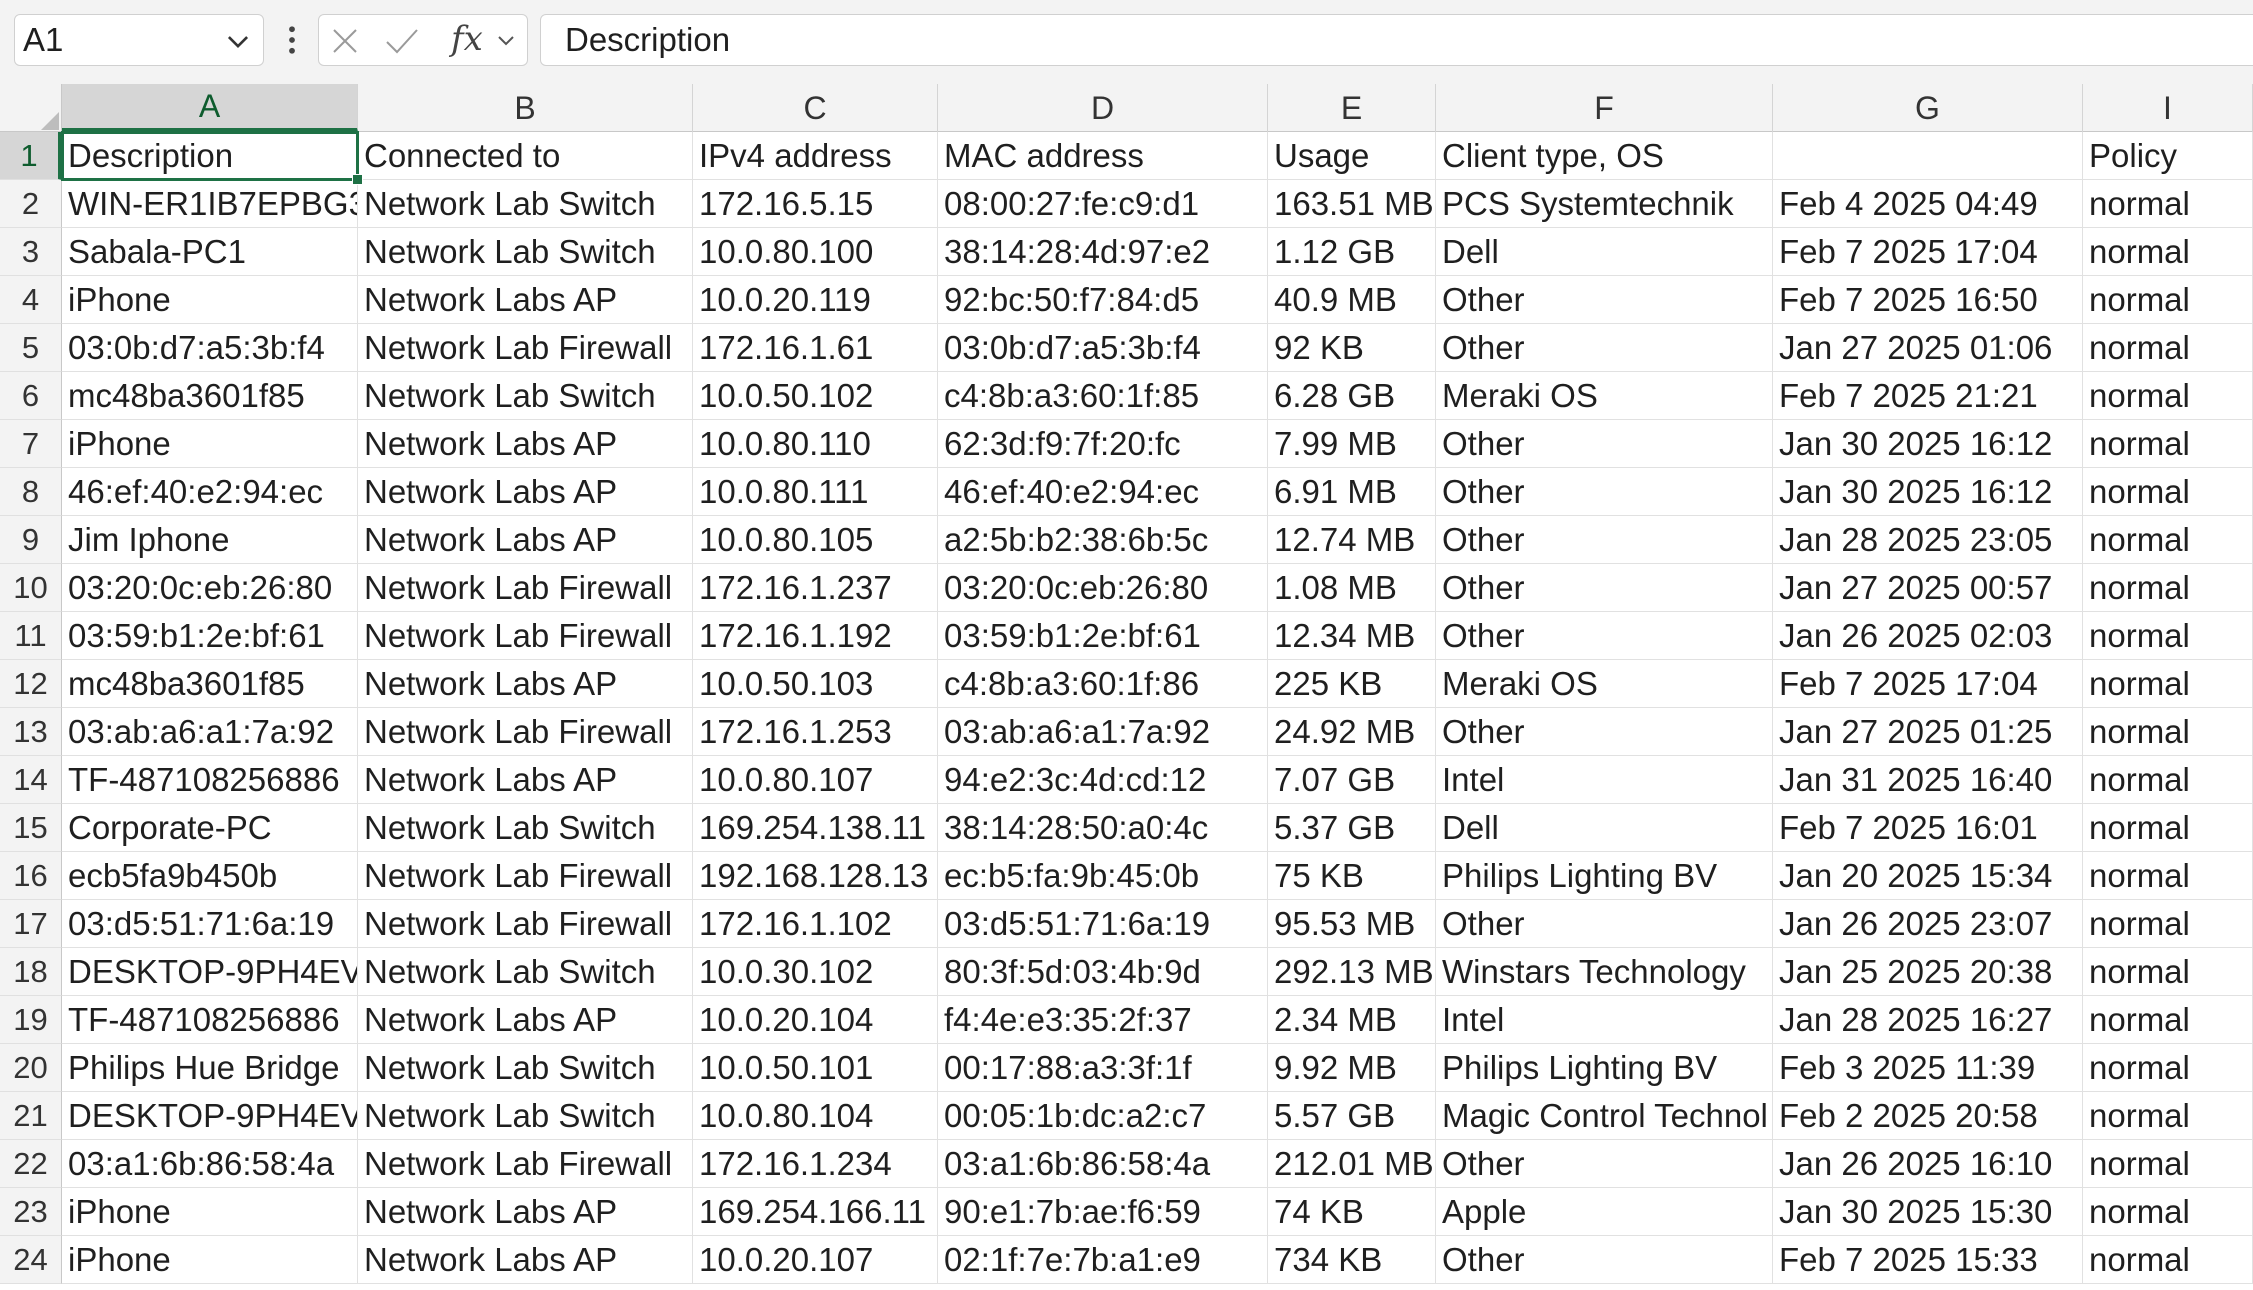 The height and width of the screenshot is (1290, 2253). Describe the element at coordinates (1928, 924) in the screenshot. I see `table-cell: Jan 26 2025 23:07` at that location.